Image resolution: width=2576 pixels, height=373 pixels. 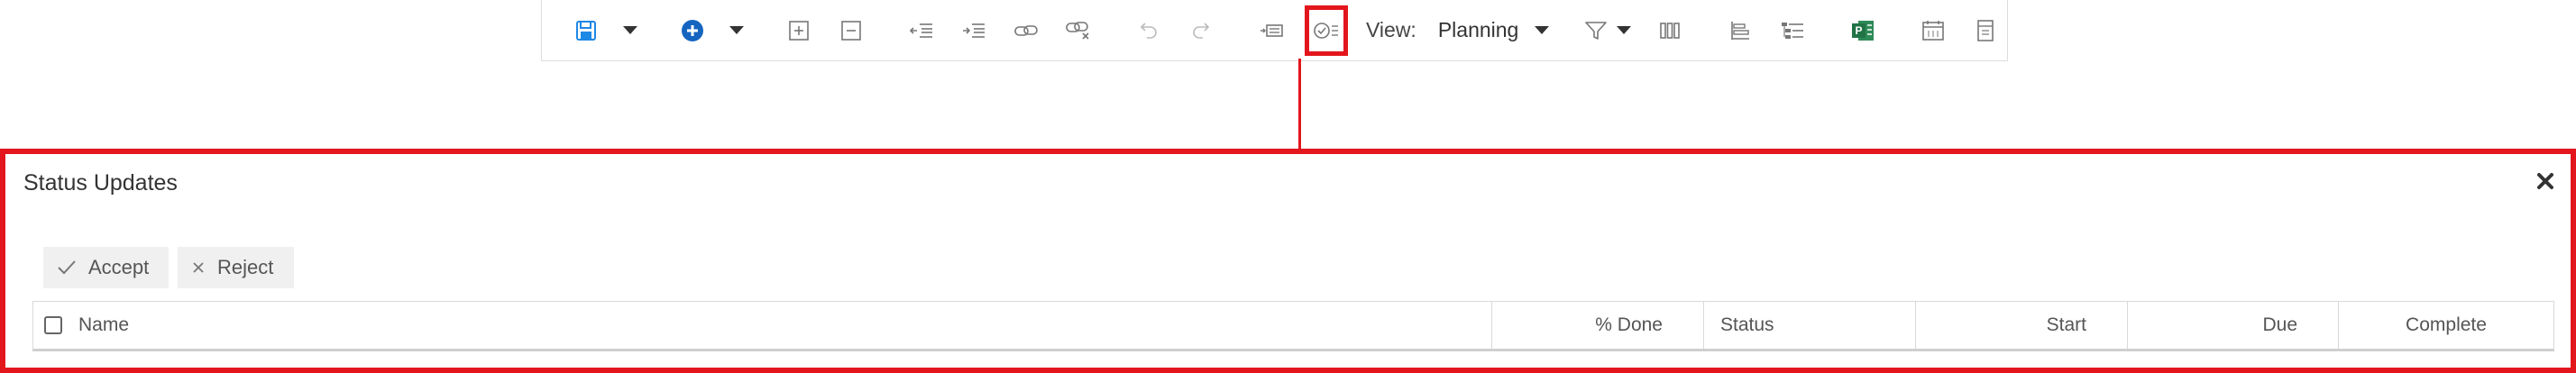 I want to click on redo-icon, so click(x=1201, y=31).